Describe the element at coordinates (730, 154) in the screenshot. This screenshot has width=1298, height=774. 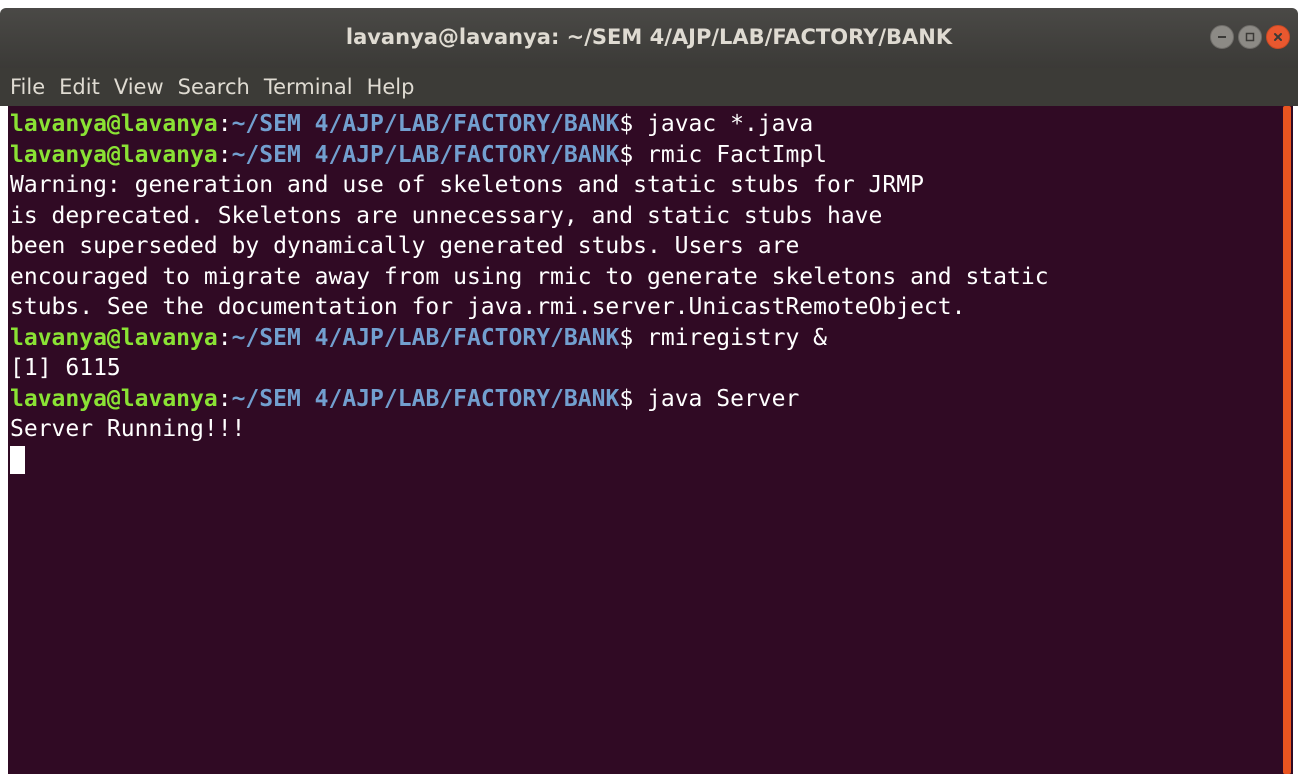
I see `command-text: rmic FactImpl` at that location.